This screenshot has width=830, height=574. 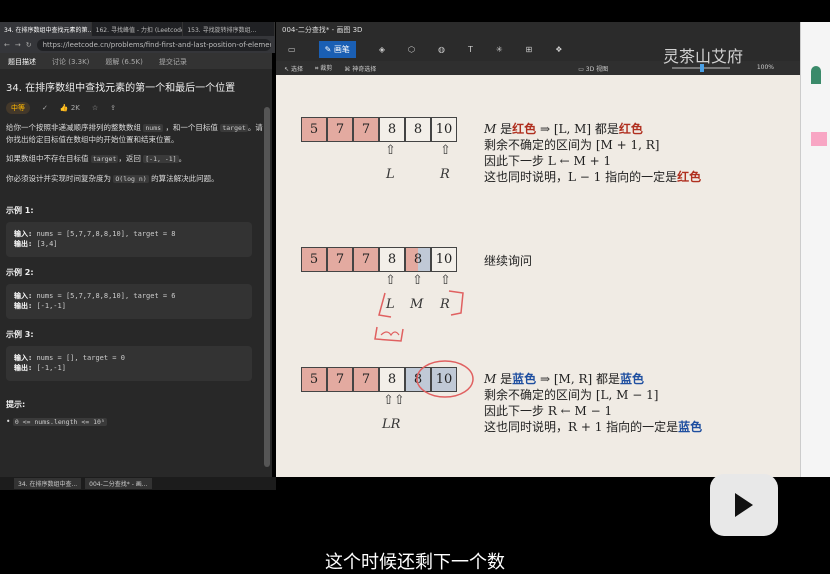 What do you see at coordinates (112, 178) in the screenshot?
I see `problem-description: 你必须设计并实现时间复杂度为 O(log n) 的算法解决此问题。` at bounding box center [112, 178].